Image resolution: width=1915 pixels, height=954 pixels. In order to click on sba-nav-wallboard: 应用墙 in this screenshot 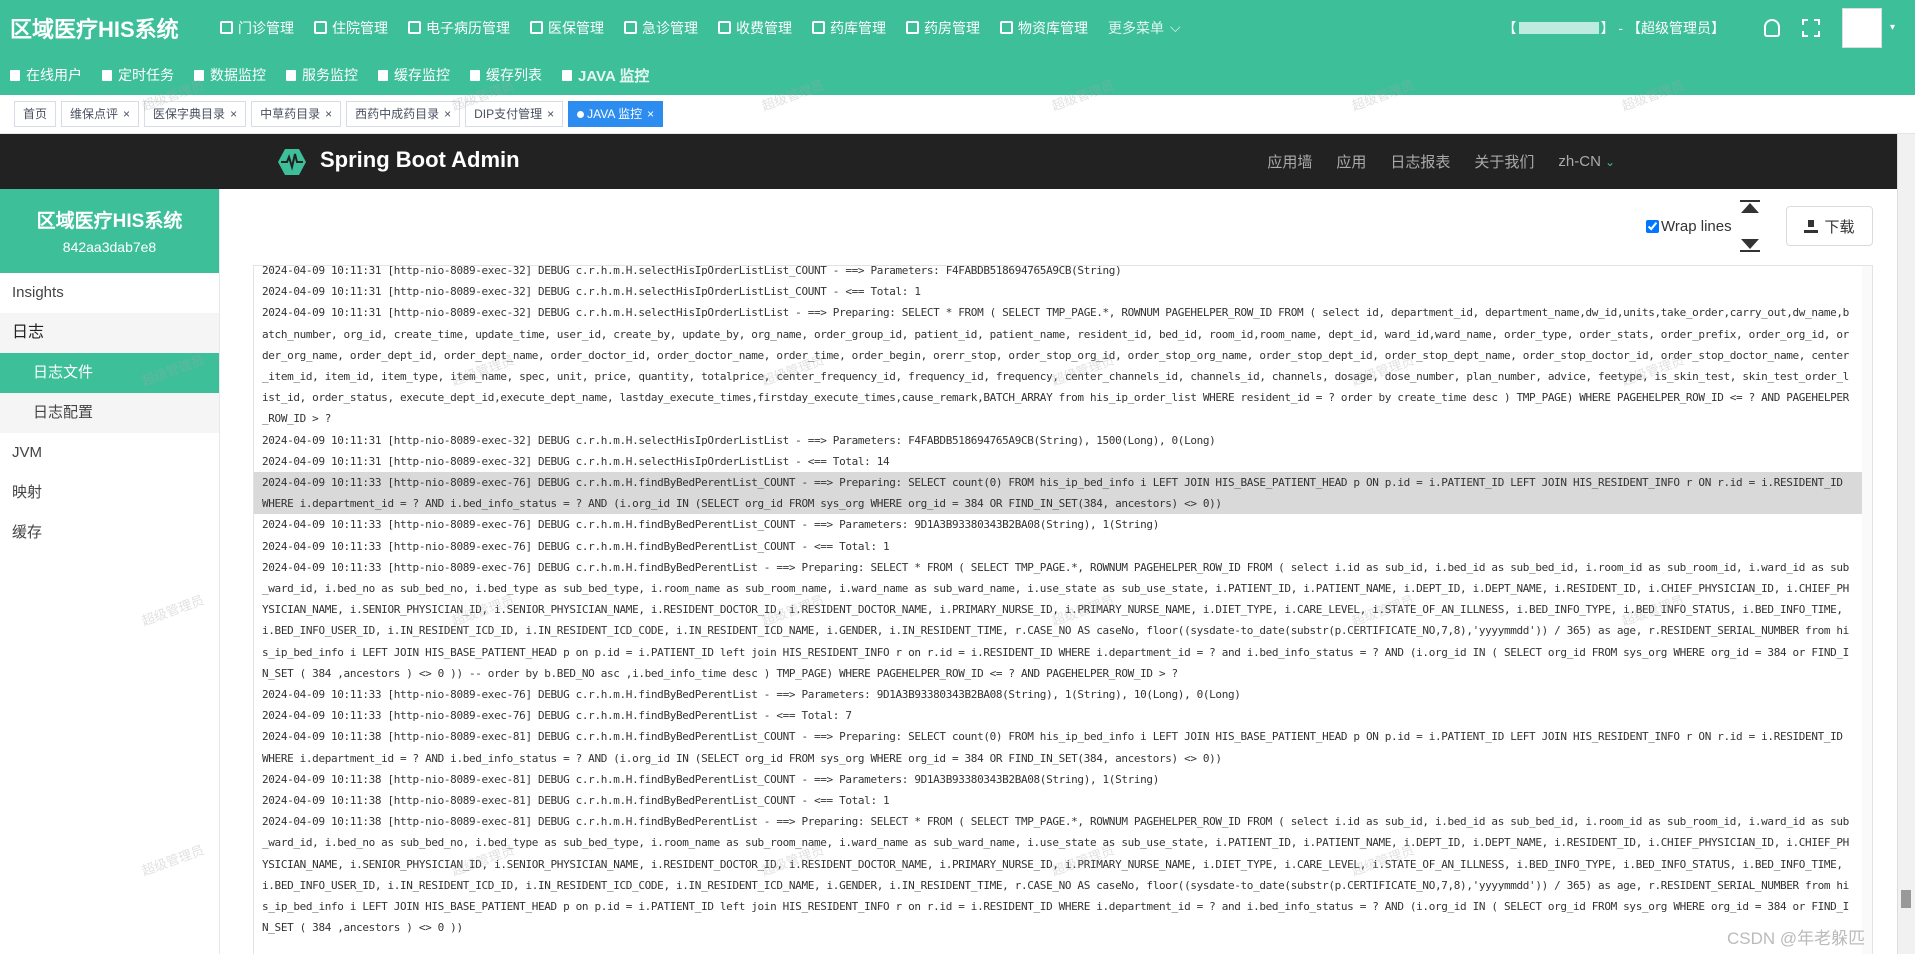, I will do `click(1289, 161)`.